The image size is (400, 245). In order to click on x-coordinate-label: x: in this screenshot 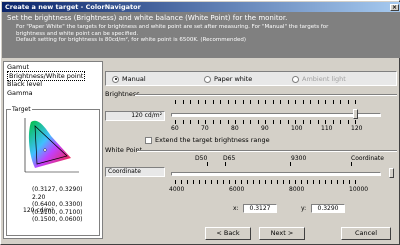, I will do `click(236, 208)`.